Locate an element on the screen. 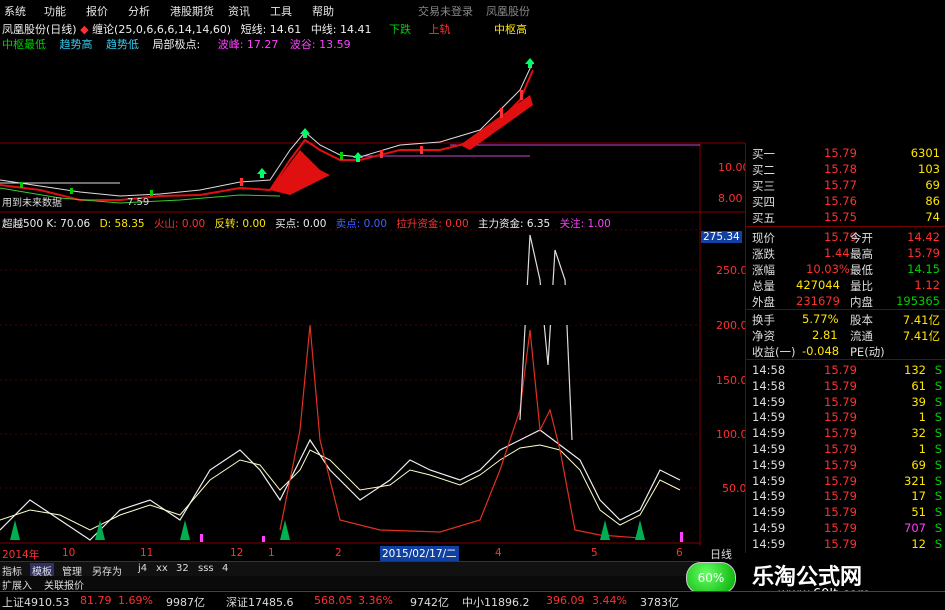 This screenshot has width=945, height=610. related-quote-button: 关联报价 is located at coordinates (64, 584).